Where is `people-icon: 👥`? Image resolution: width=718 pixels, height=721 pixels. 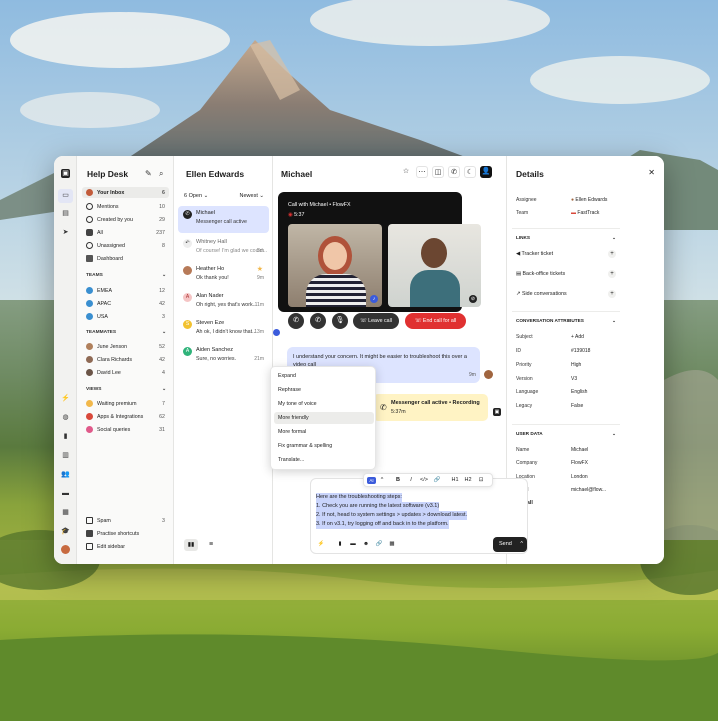
people-icon: 👥 is located at coordinates (65, 474).